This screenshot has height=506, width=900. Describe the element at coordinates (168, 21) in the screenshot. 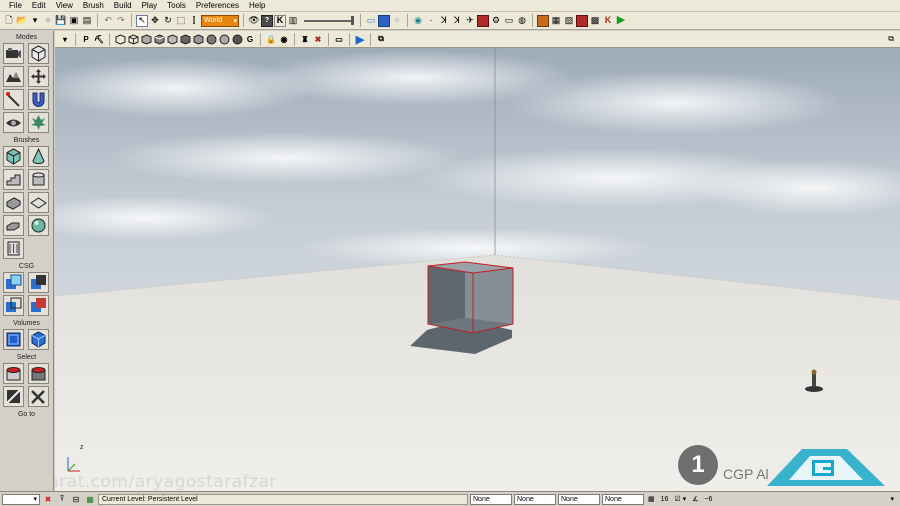

I see `rotate-mode-icon: ↻` at that location.